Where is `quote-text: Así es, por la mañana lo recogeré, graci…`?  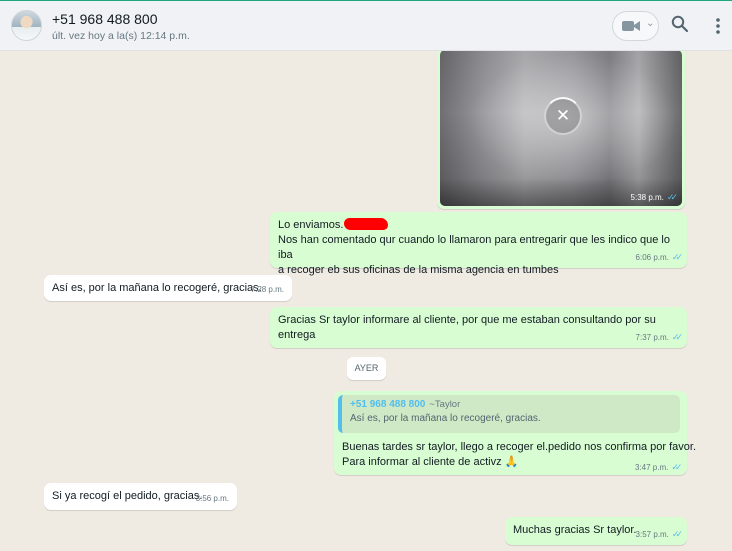
quote-text: Así es, por la mañana lo recogeré, graci… is located at coordinates (445, 418).